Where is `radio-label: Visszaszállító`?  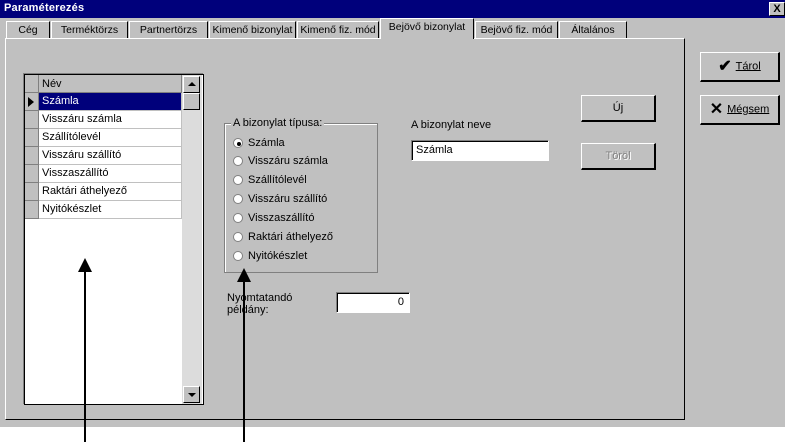 radio-label: Visszaszállító is located at coordinates (281, 218).